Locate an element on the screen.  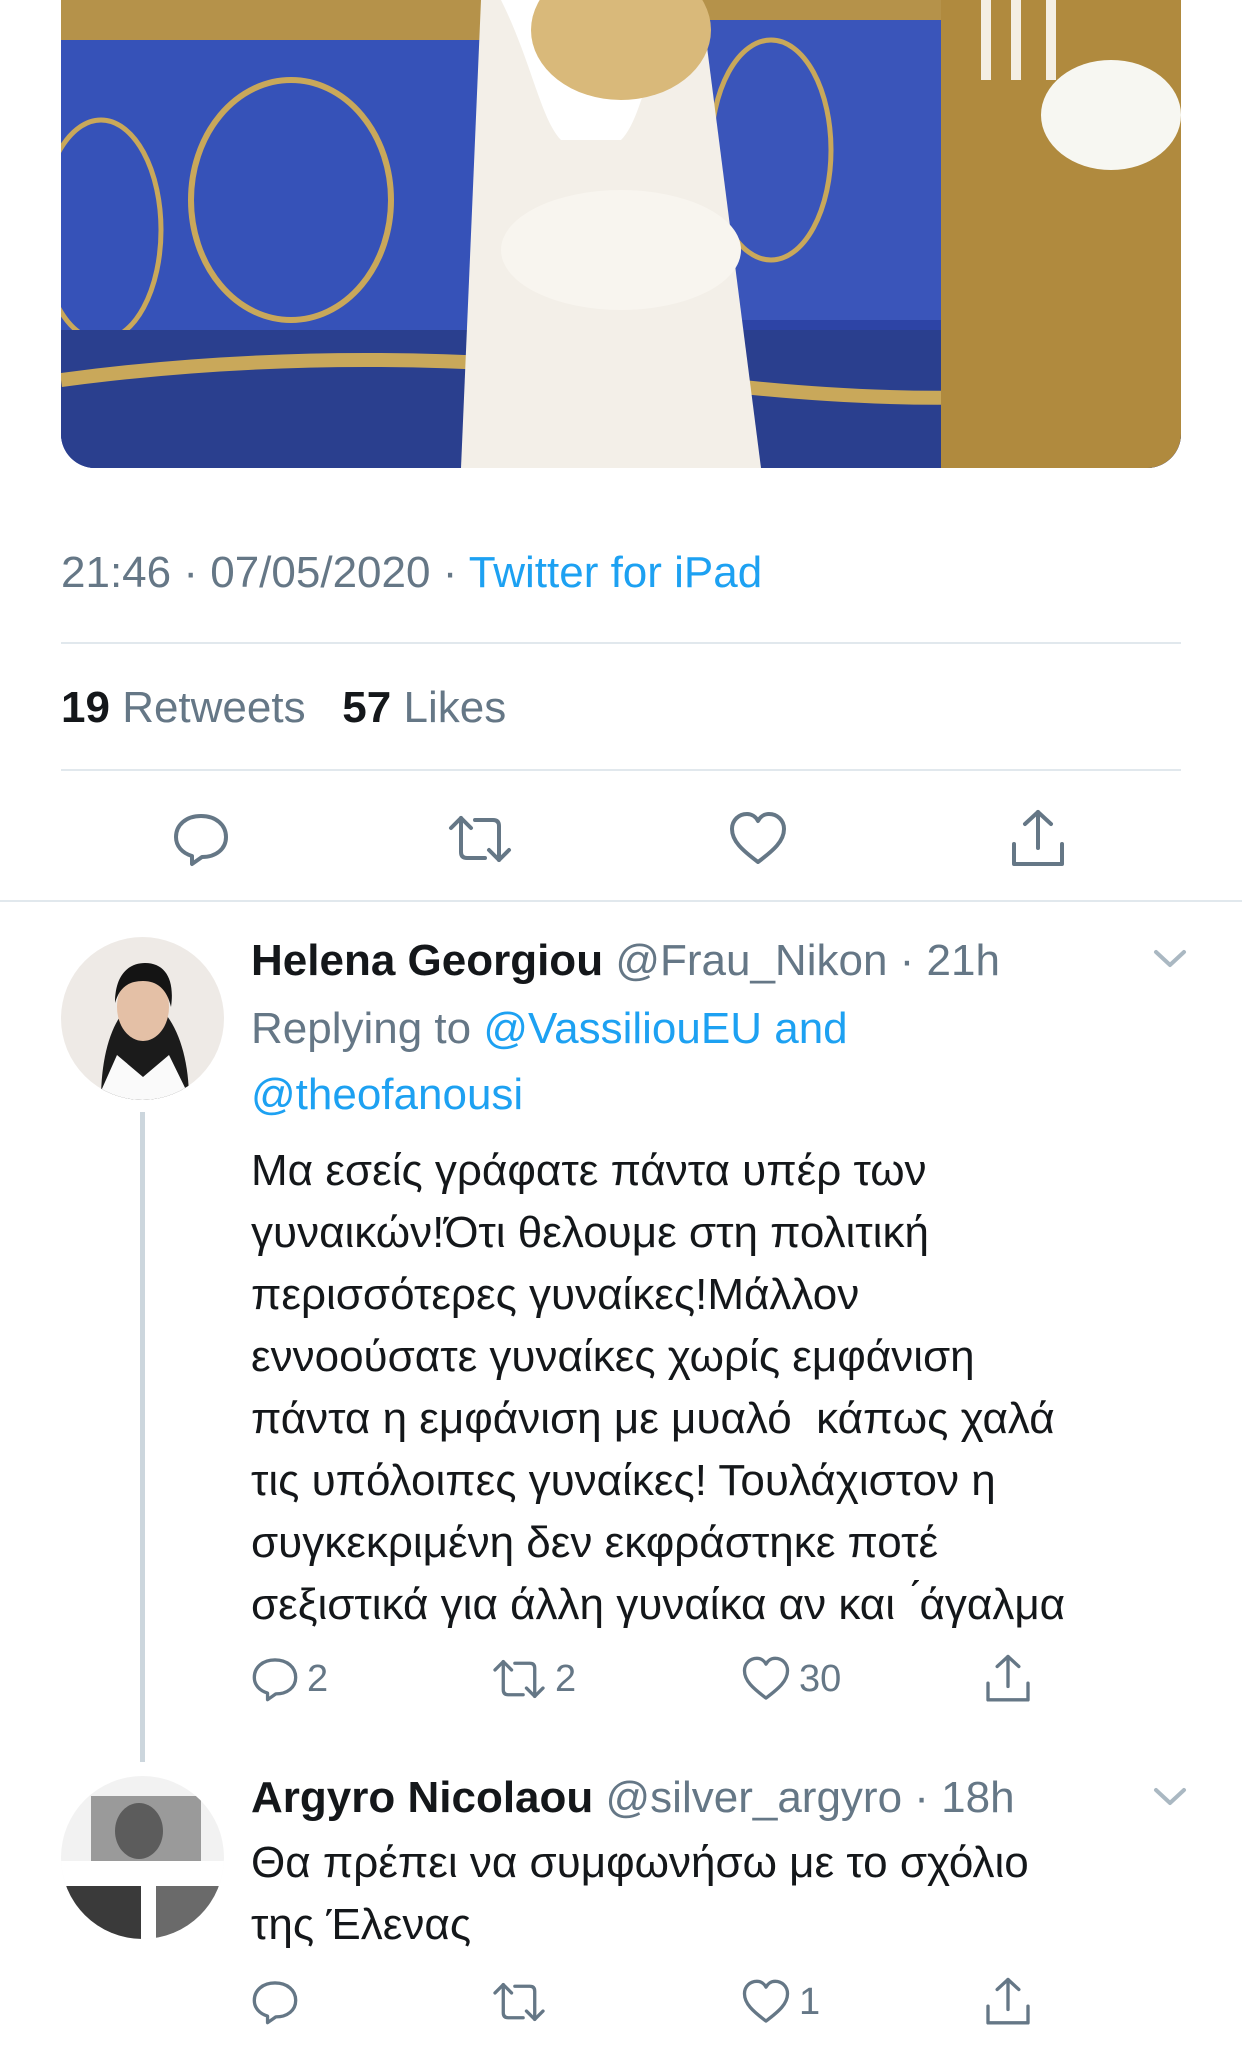
reply-time: 18h is located at coordinates (978, 1797).